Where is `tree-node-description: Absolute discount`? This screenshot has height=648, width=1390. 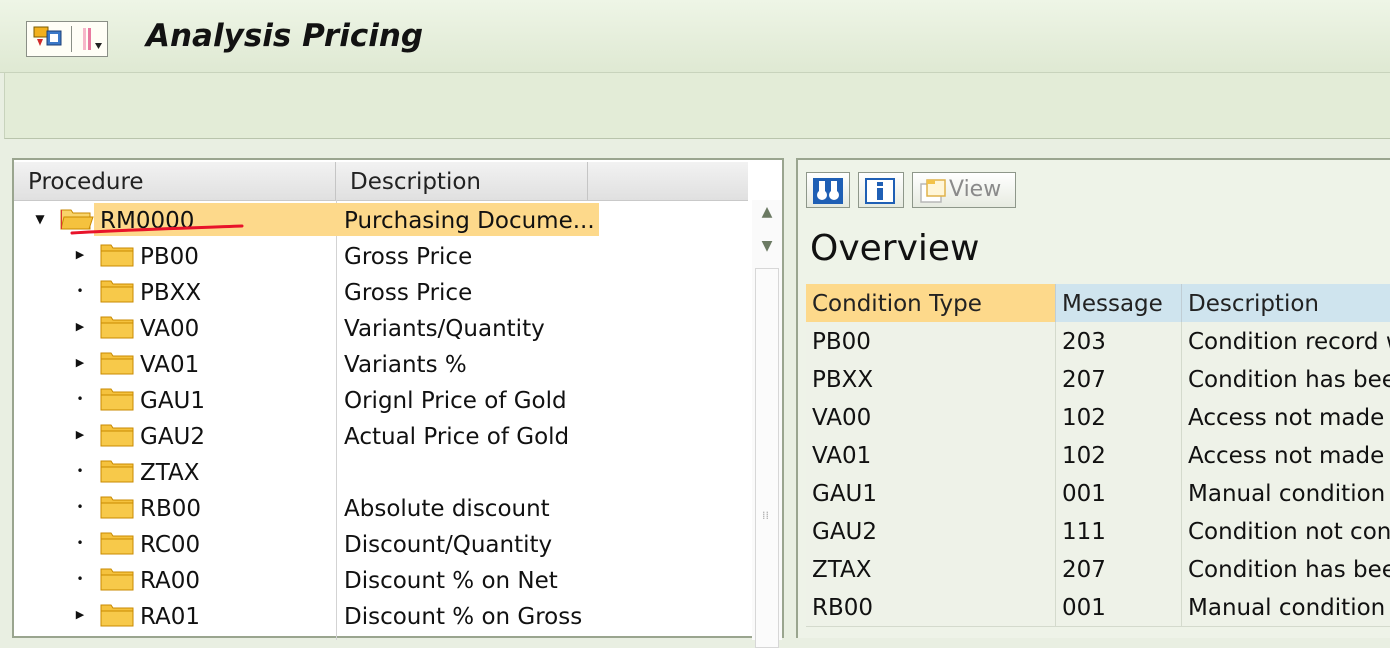
tree-node-description: Absolute discount is located at coordinates (447, 509).